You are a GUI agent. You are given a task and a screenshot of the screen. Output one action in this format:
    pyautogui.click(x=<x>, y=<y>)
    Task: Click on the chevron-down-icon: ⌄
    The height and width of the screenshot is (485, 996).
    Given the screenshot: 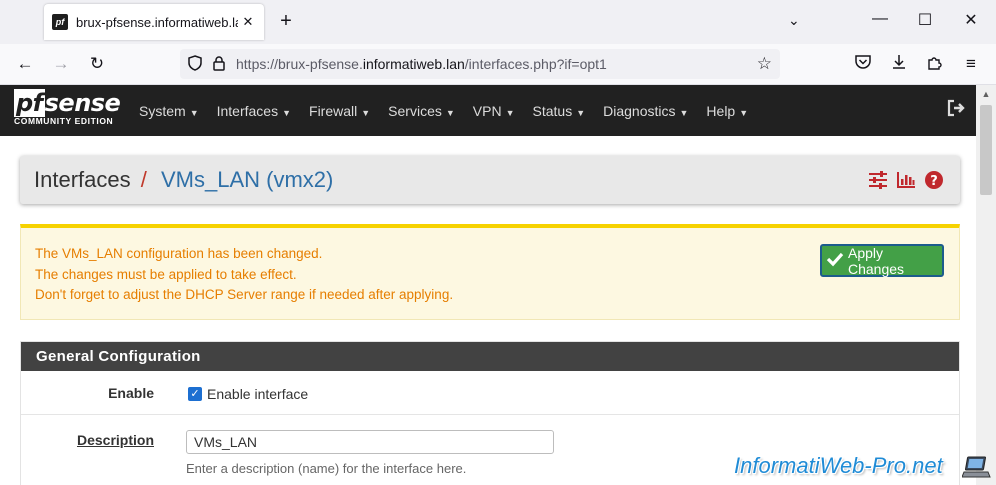 What is the action you would take?
    pyautogui.click(x=794, y=20)
    